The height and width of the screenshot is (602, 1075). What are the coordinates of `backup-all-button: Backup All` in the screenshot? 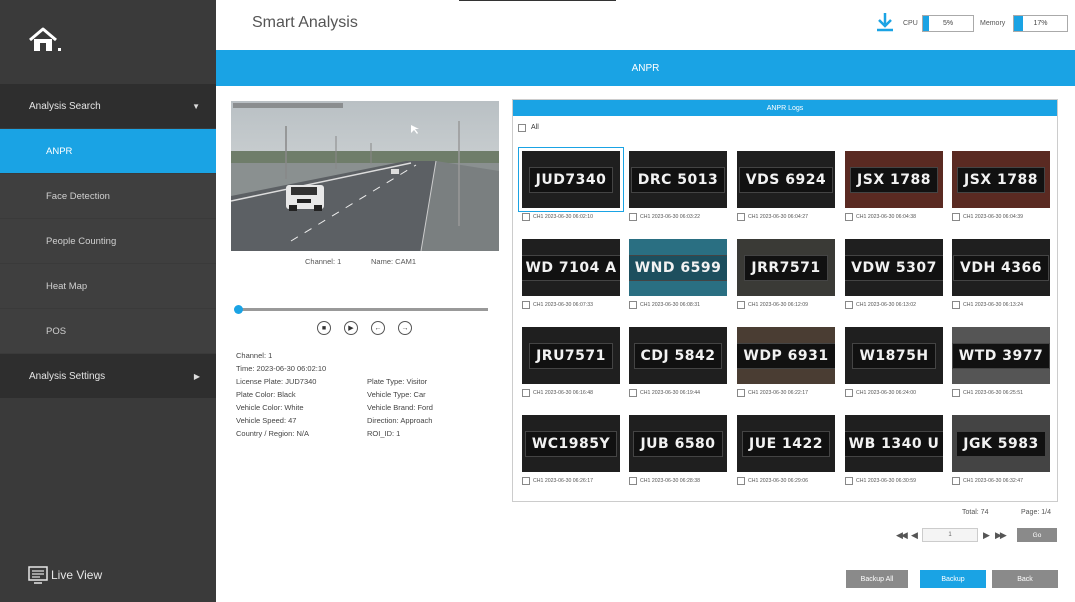 It's located at (877, 579).